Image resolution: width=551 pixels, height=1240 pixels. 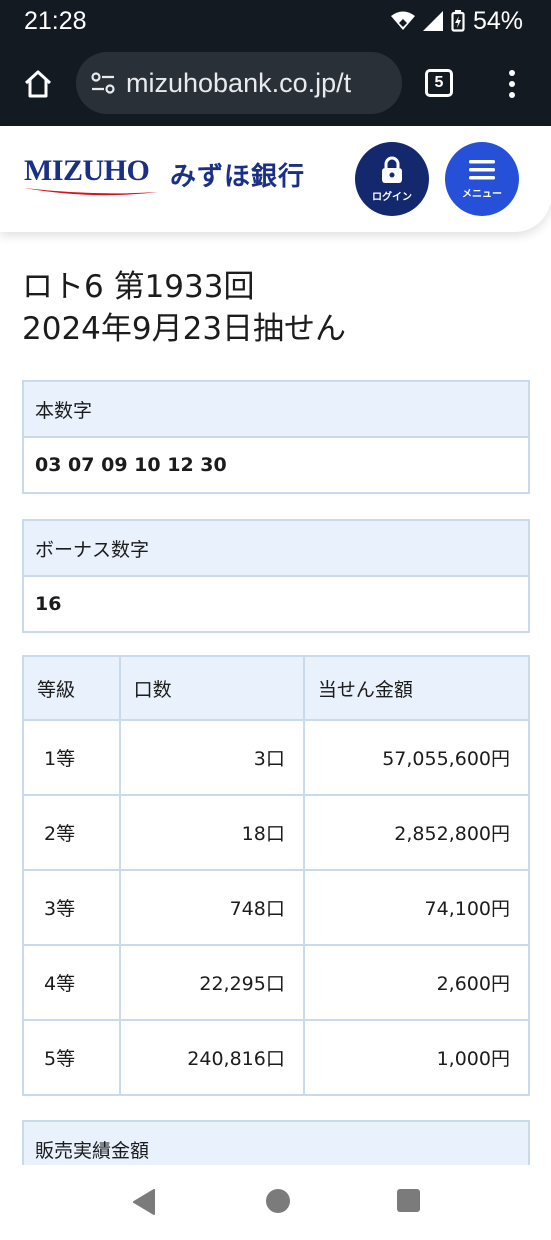 I want to click on bonus-number-header: ボーナス数字, so click(x=276, y=549).